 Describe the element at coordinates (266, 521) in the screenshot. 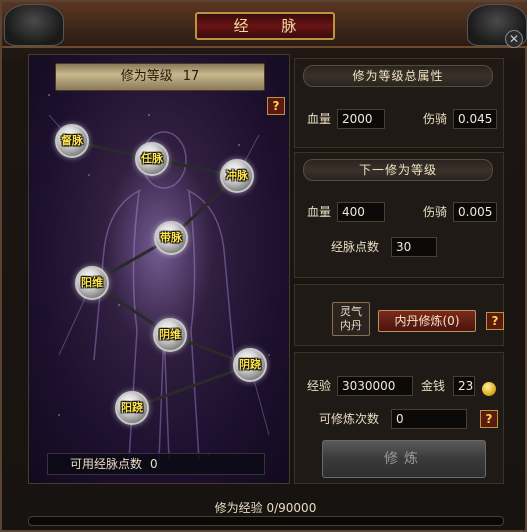

I see `cultivation-exp-bar` at that location.